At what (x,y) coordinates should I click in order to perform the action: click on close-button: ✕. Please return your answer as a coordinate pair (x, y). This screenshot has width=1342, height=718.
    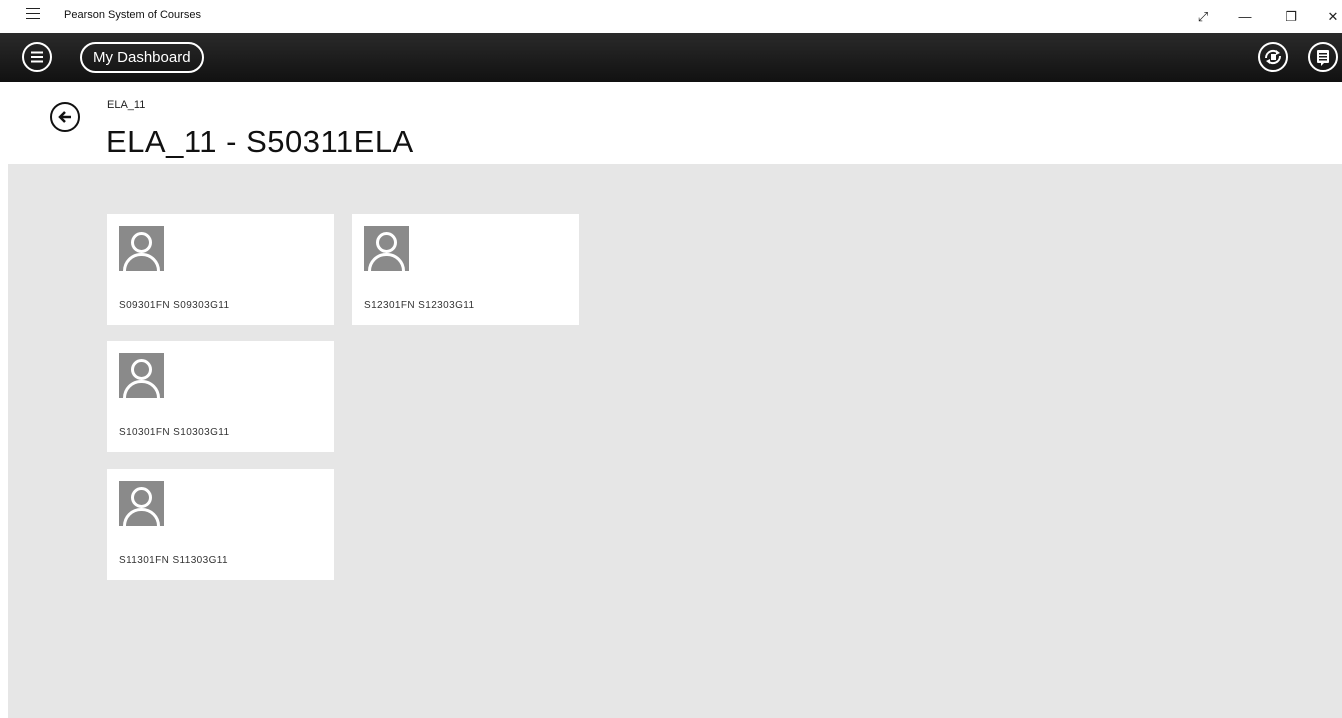
    Looking at the image, I should click on (1332, 17).